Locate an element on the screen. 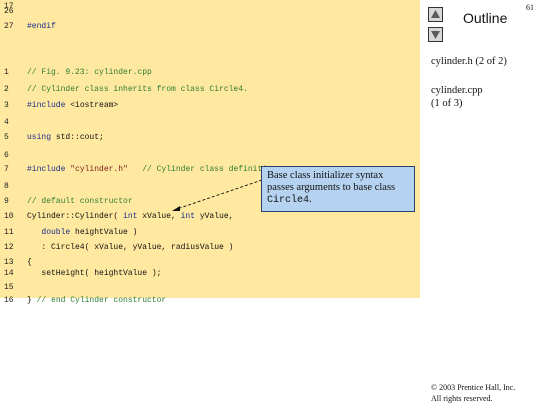 This screenshot has width=549, height=412. up-arrow-icon is located at coordinates (435, 14).